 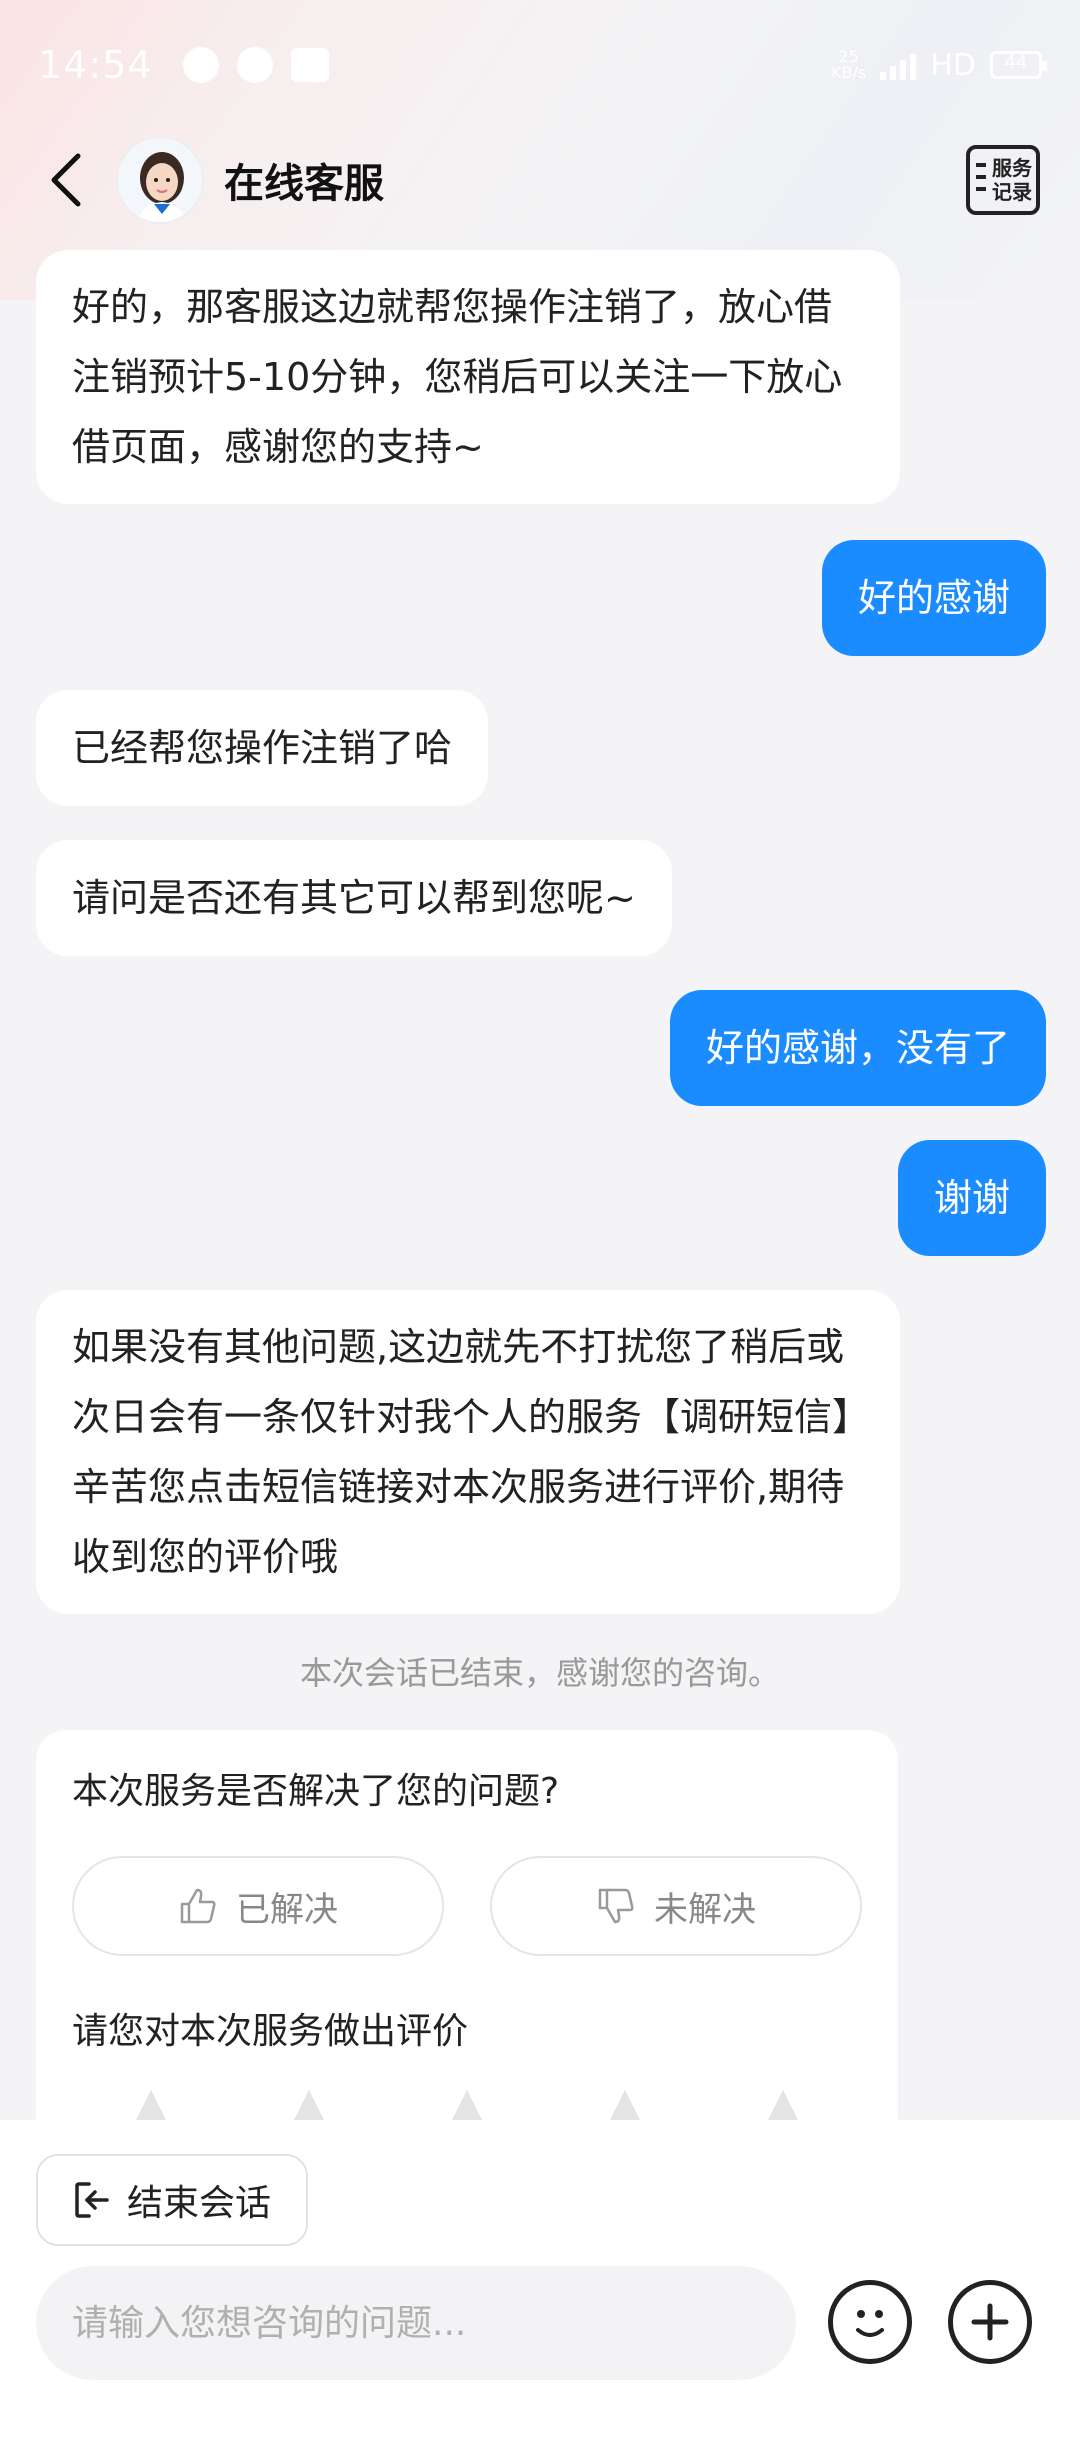 I want to click on survey-buttons: 已解决 未解决, so click(x=467, y=1906).